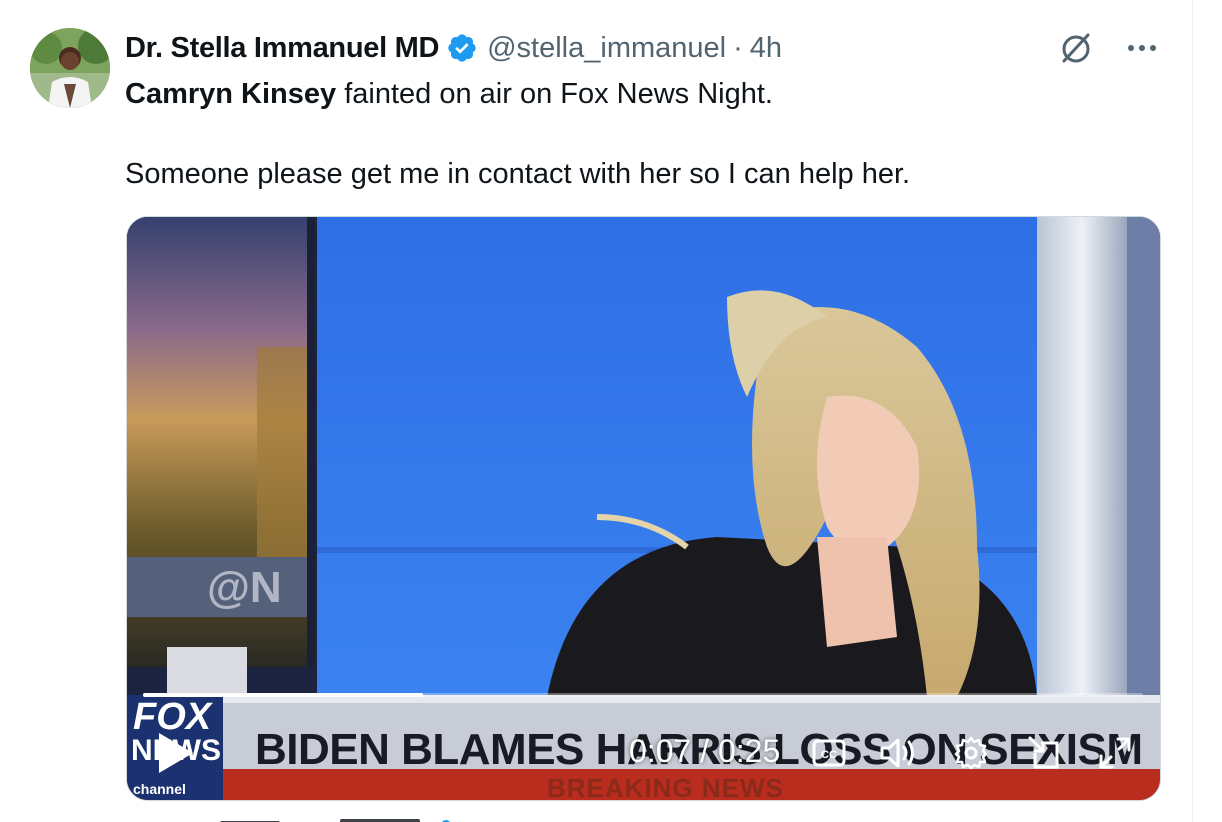 The height and width of the screenshot is (822, 1222). I want to click on captions-icon: CC, so click(829, 753).